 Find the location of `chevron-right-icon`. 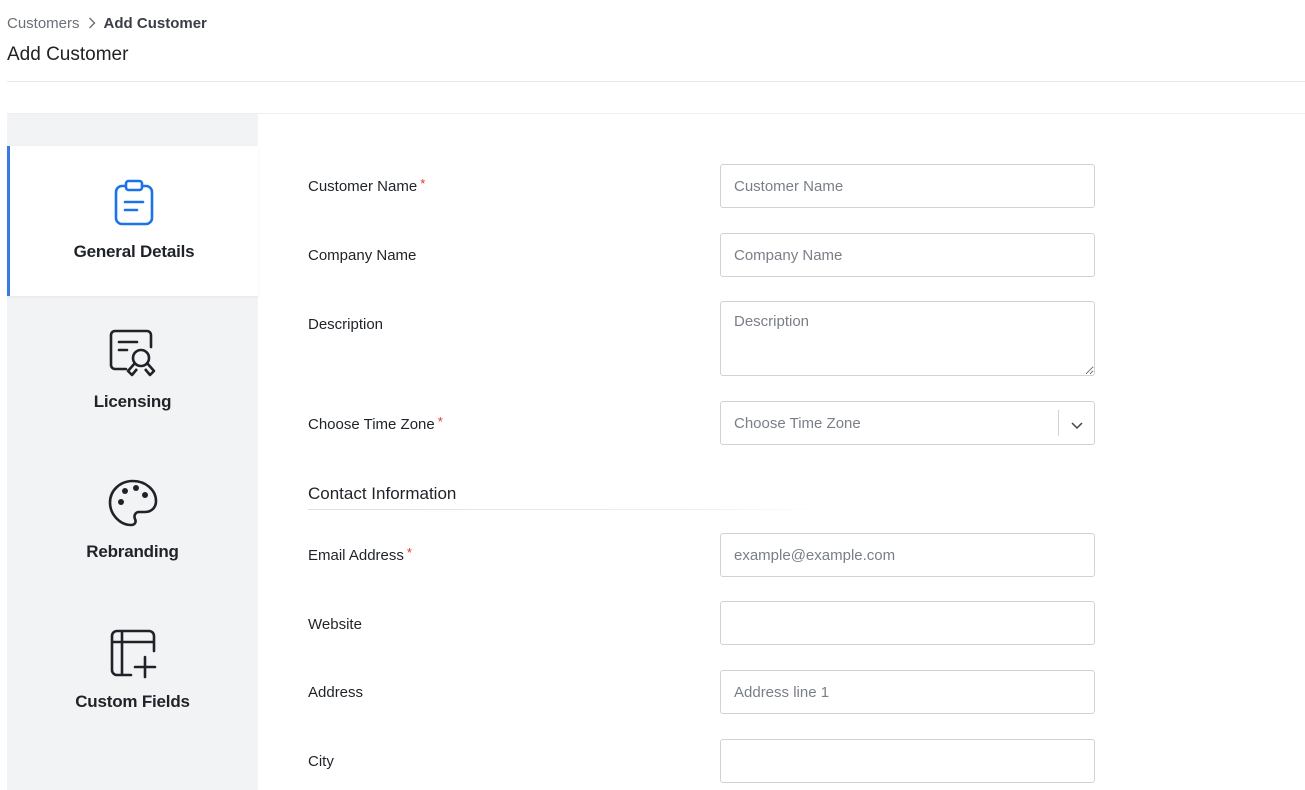

chevron-right-icon is located at coordinates (92, 23).